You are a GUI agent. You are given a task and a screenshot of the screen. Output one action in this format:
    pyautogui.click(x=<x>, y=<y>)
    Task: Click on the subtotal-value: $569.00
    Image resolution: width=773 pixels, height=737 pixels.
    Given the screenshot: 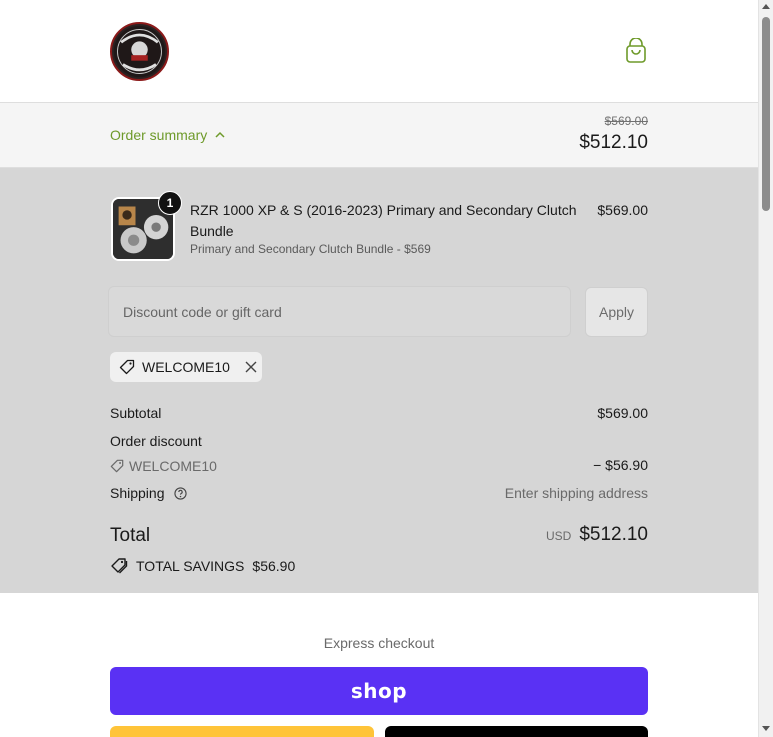 What is the action you would take?
    pyautogui.click(x=622, y=413)
    